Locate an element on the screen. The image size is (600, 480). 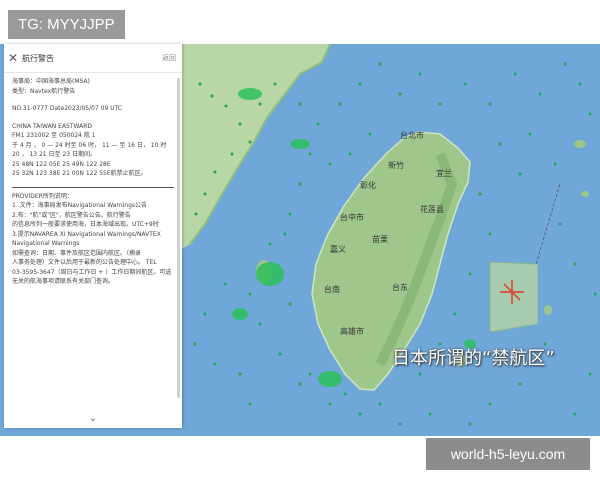
provider-line: 2.布："航"或"区"，航区警告公告。航行警告 is located at coordinates (71, 215).